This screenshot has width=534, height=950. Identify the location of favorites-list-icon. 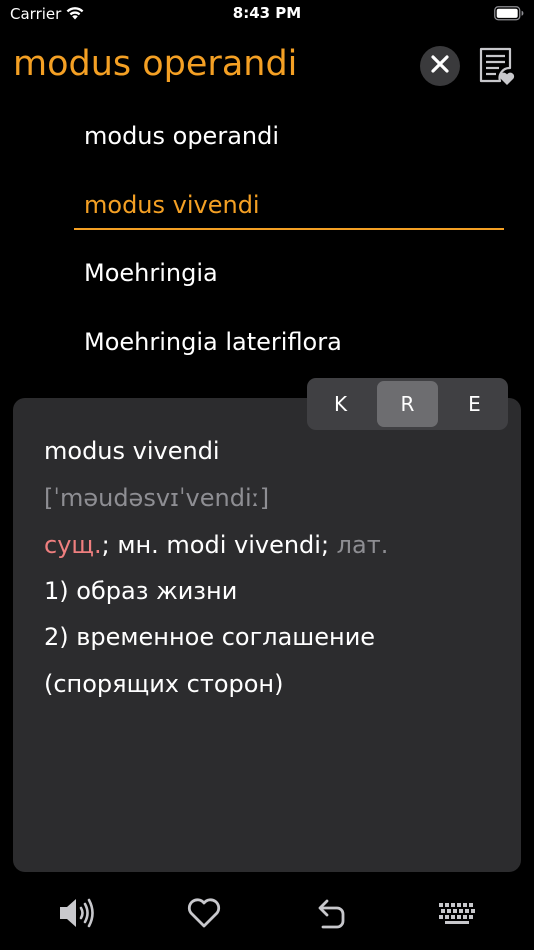
(497, 68).